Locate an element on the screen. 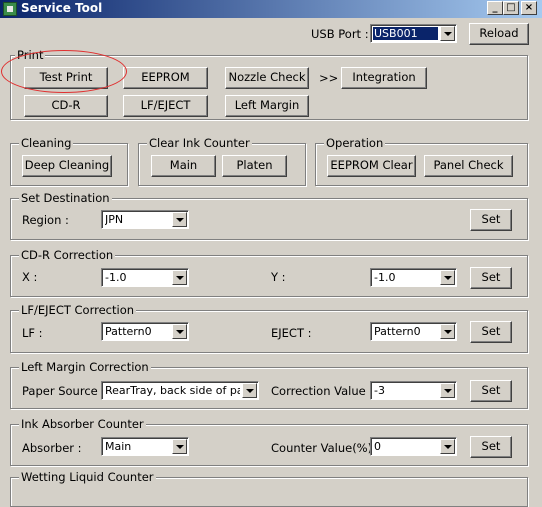 This screenshot has width=542, height=507. y-label: Y : is located at coordinates (278, 277).